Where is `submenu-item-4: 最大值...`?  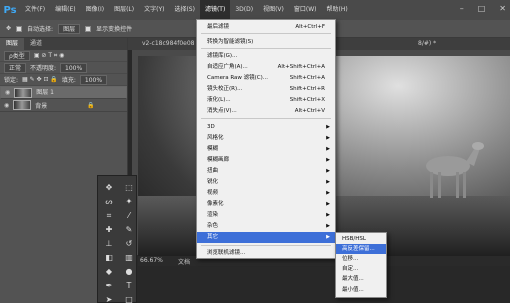
submenu-item-4: 最大值... is located at coordinates (361, 279).